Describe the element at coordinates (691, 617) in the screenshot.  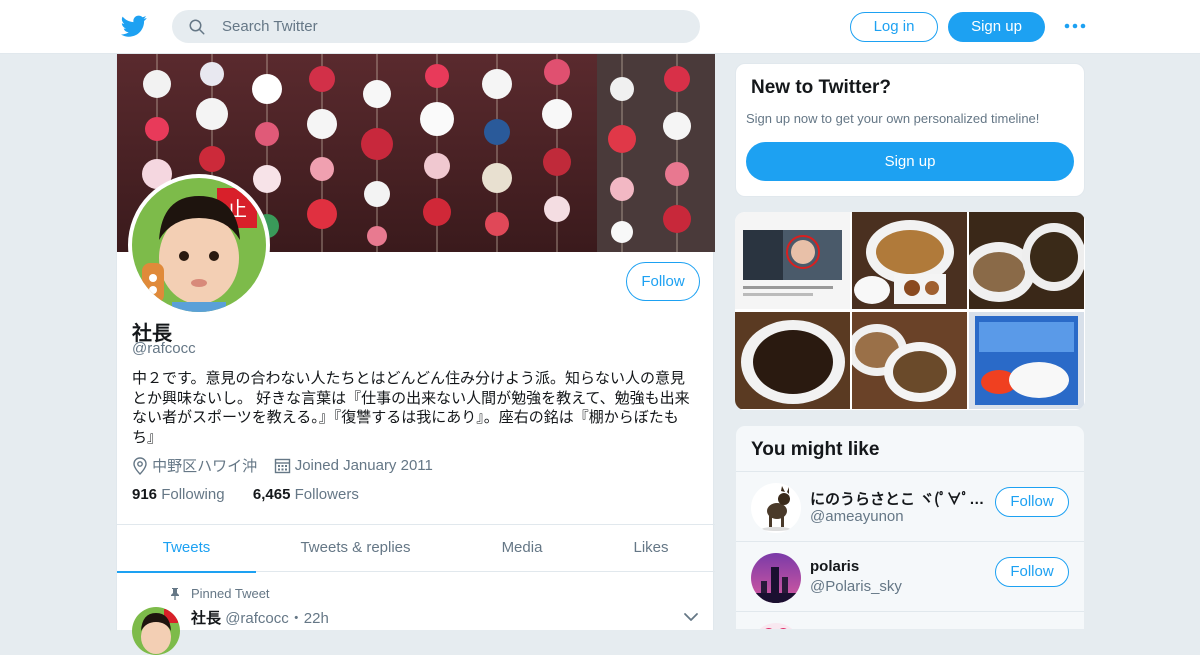
I see `chevron-down-icon` at that location.